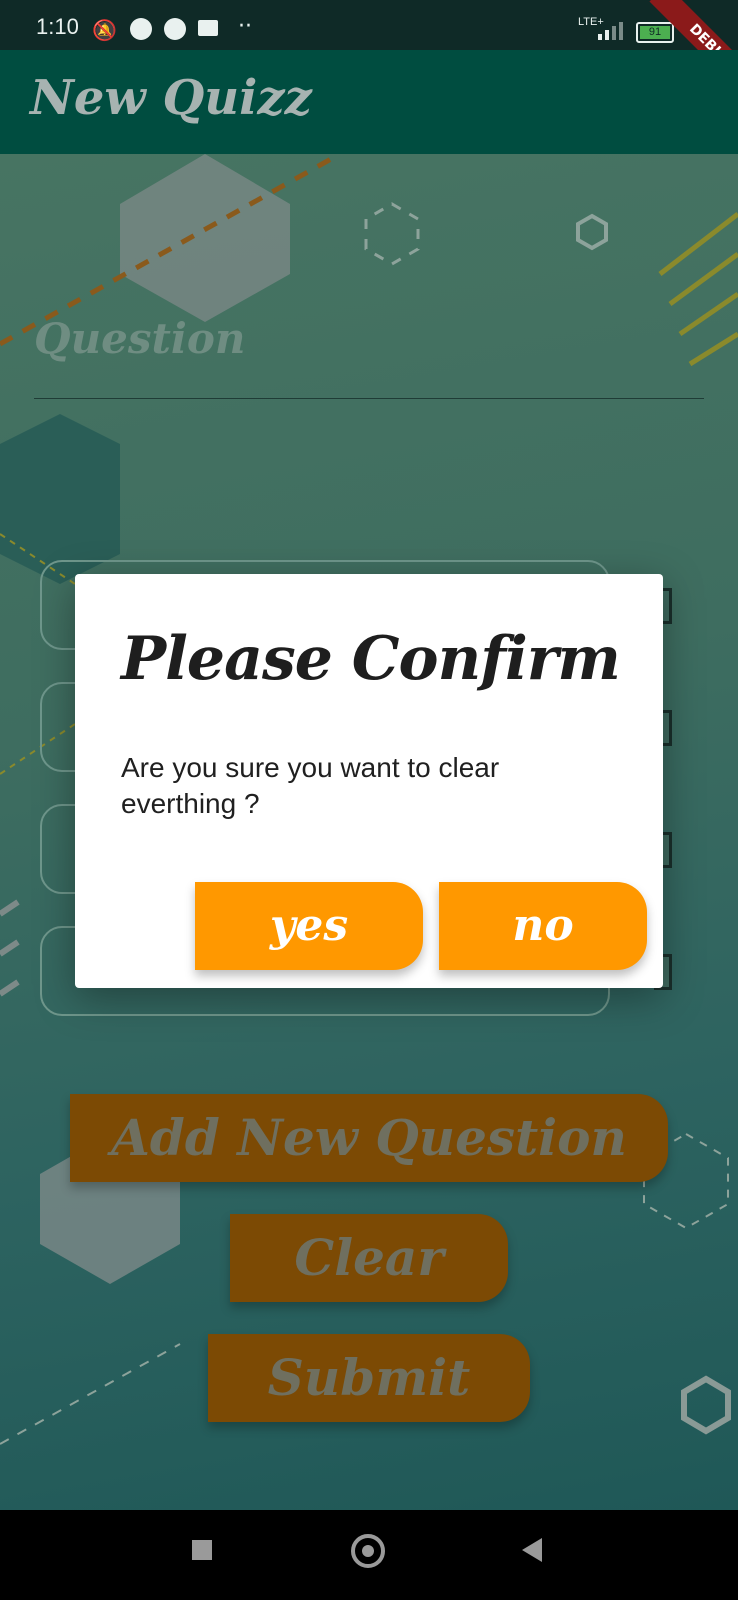  I want to click on navigation-bar, so click(369, 1555).